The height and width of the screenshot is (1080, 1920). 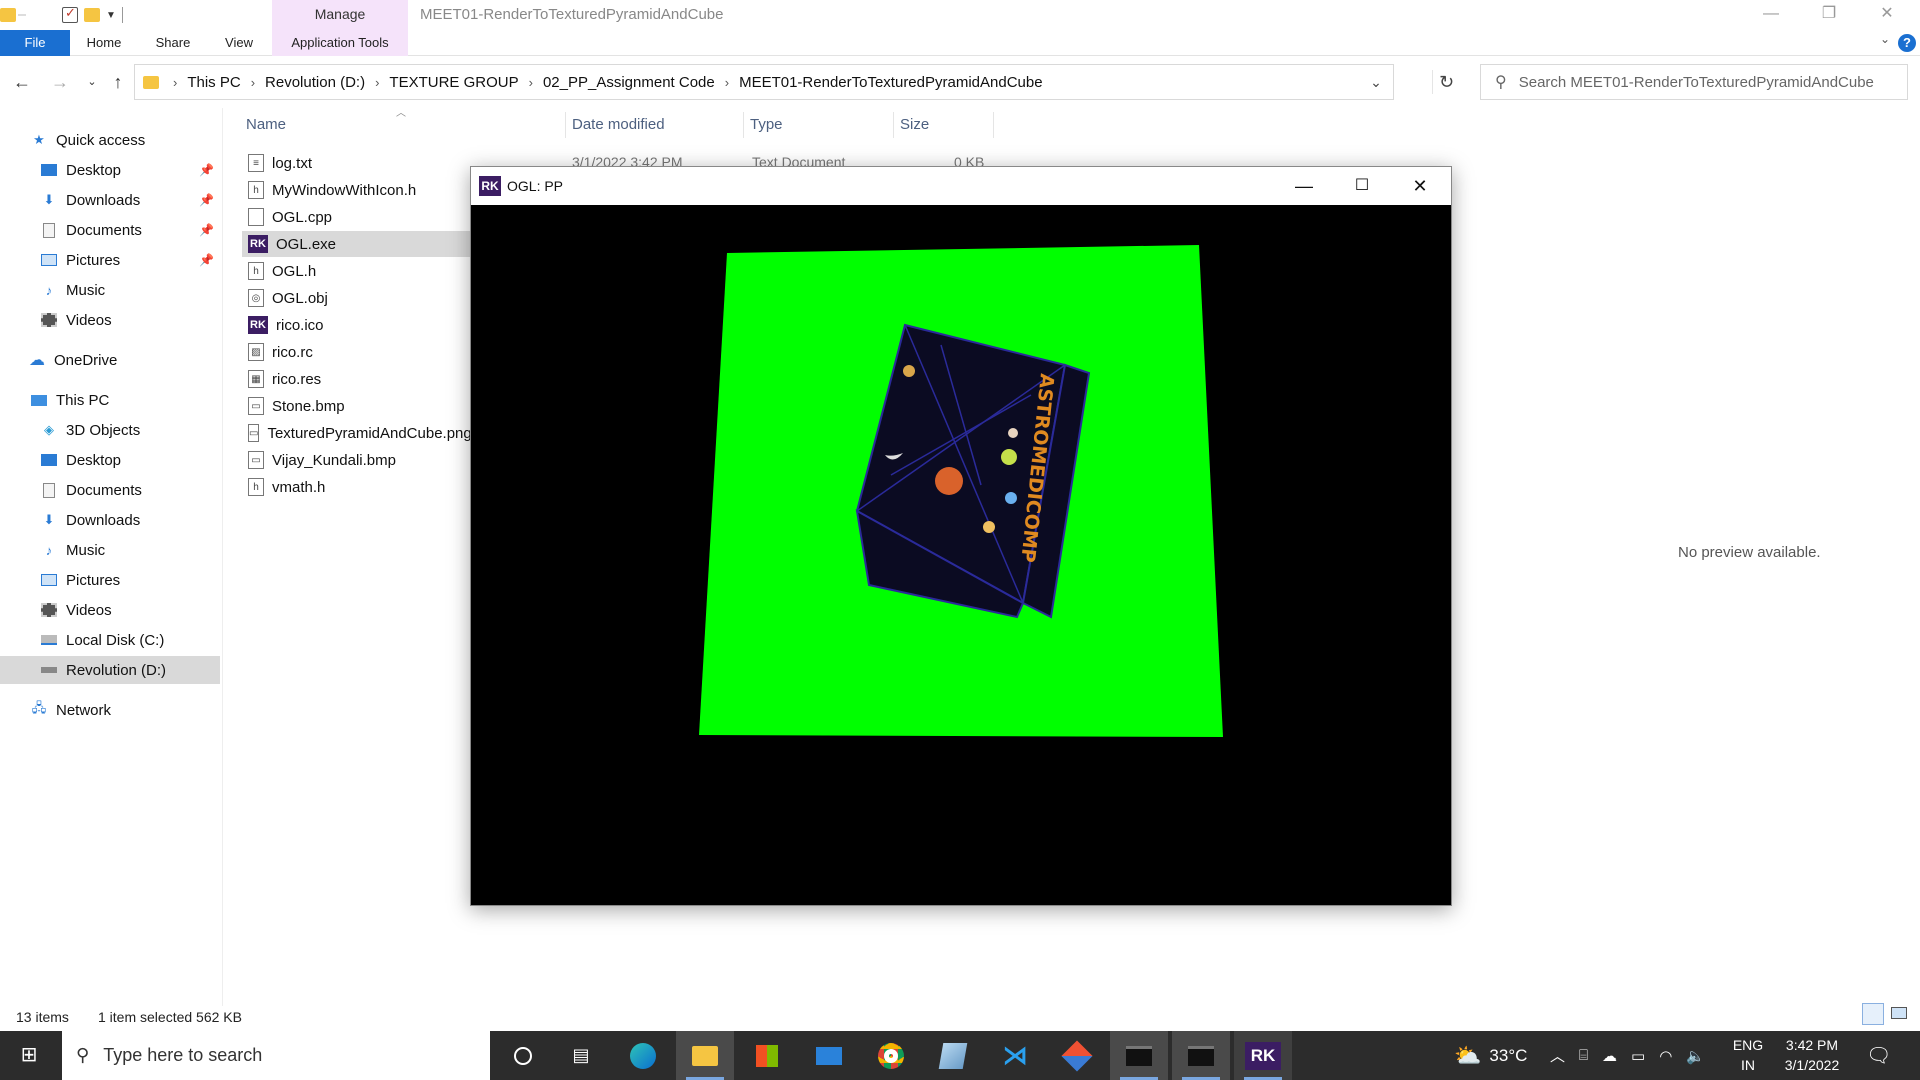 I want to click on ogl-maximize-button: ☐, so click(x=1362, y=186).